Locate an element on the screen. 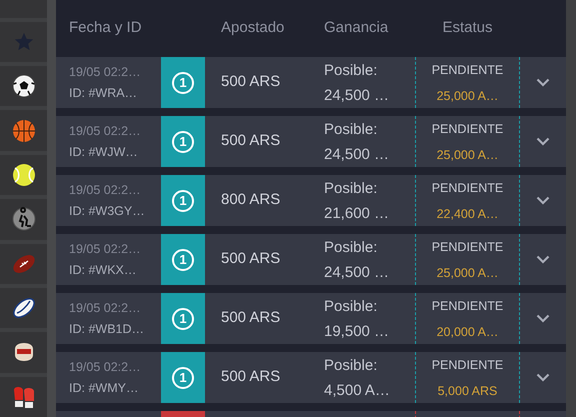 Image resolution: width=576 pixels, height=417 pixels. column-header: Ganancia is located at coordinates (356, 28).